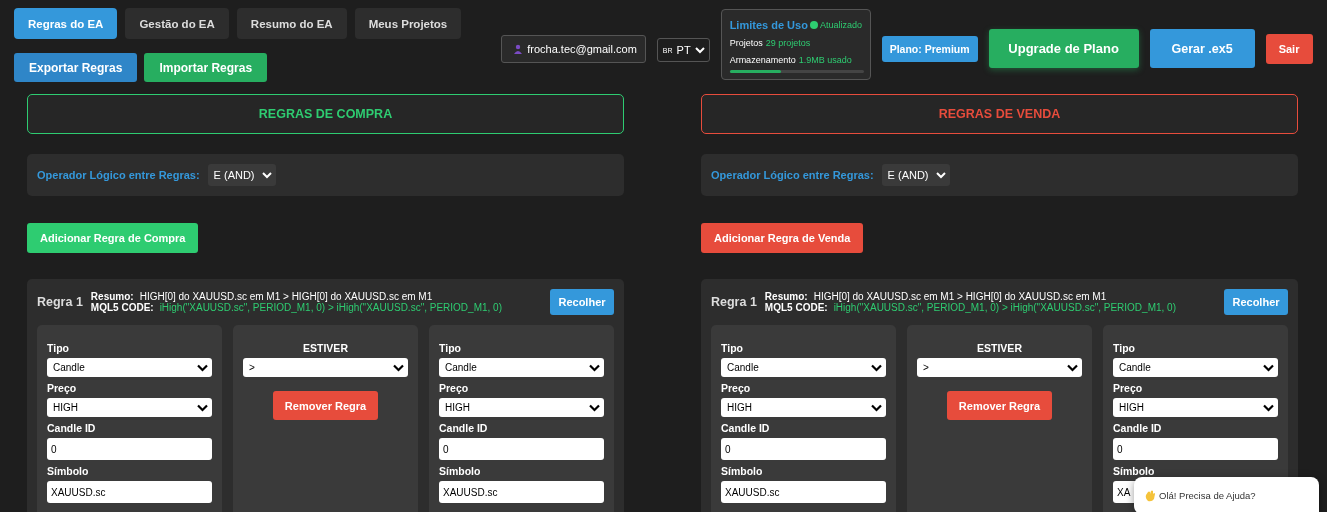 The image size is (1327, 512). What do you see at coordinates (762, 60) in the screenshot?
I see `usage-label: Armazenamento` at bounding box center [762, 60].